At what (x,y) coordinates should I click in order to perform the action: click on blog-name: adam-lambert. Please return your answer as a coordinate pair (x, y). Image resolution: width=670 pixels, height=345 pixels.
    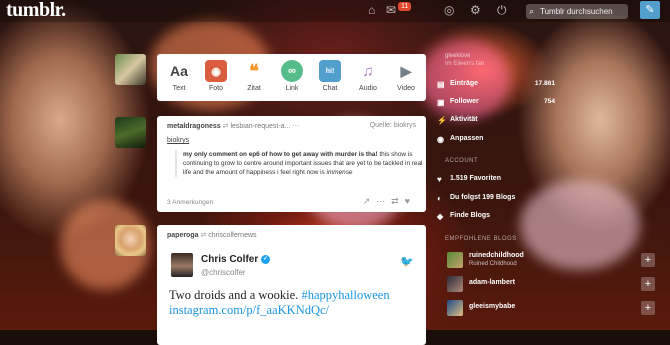
    Looking at the image, I should click on (492, 282).